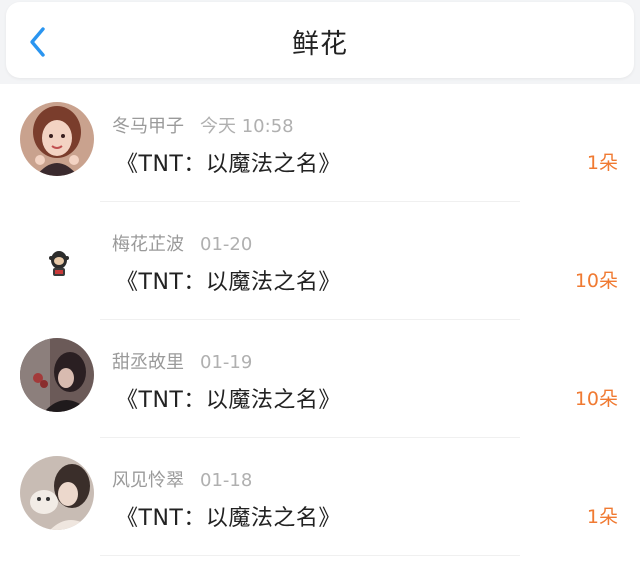 Image resolution: width=640 pixels, height=564 pixels. I want to click on item-meta: 甜丞故里 01-19, so click(182, 361).